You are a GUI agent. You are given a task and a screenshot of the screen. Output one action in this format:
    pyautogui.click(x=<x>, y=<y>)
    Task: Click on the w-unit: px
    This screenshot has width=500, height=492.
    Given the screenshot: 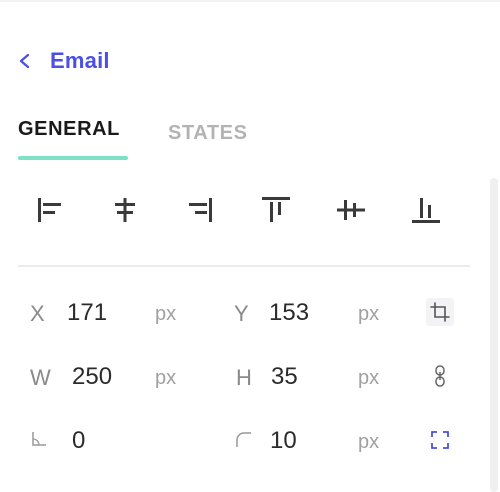 What is the action you would take?
    pyautogui.click(x=166, y=378)
    